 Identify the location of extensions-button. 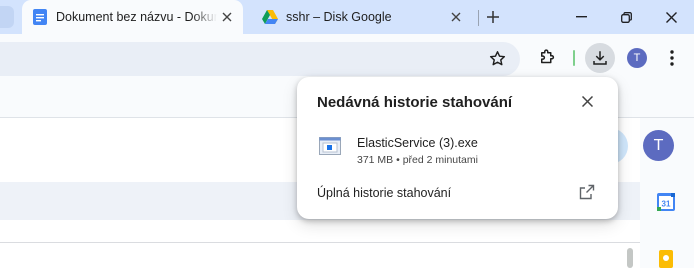
(547, 58).